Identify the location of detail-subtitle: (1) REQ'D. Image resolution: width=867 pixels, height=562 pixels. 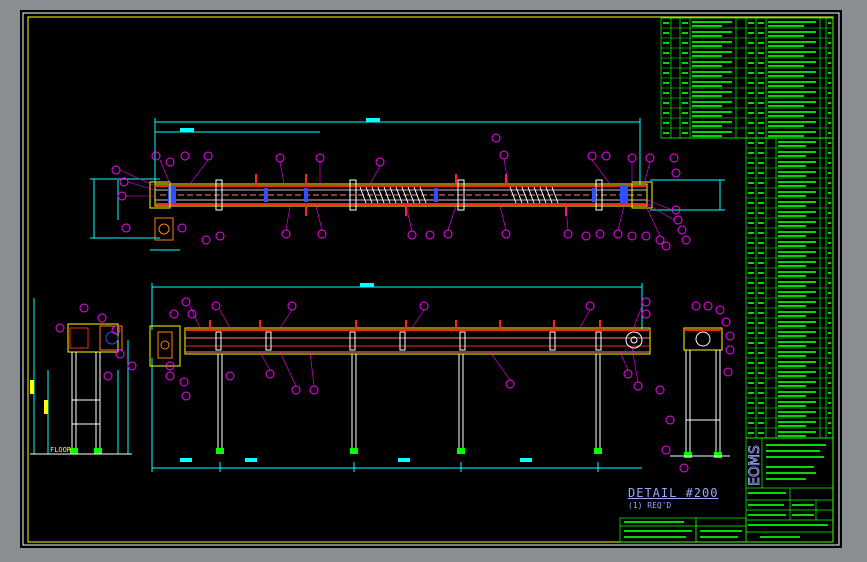
(650, 505).